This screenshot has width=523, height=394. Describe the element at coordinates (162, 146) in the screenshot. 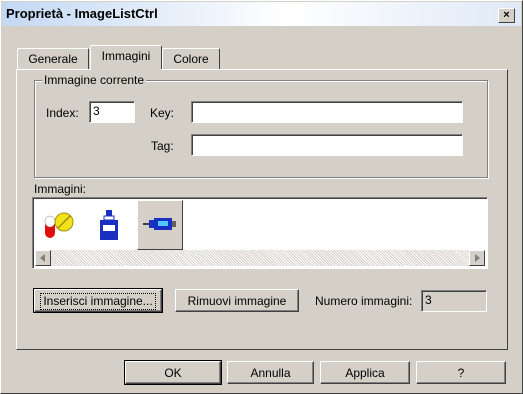

I see `tag-label: Tag:` at that location.